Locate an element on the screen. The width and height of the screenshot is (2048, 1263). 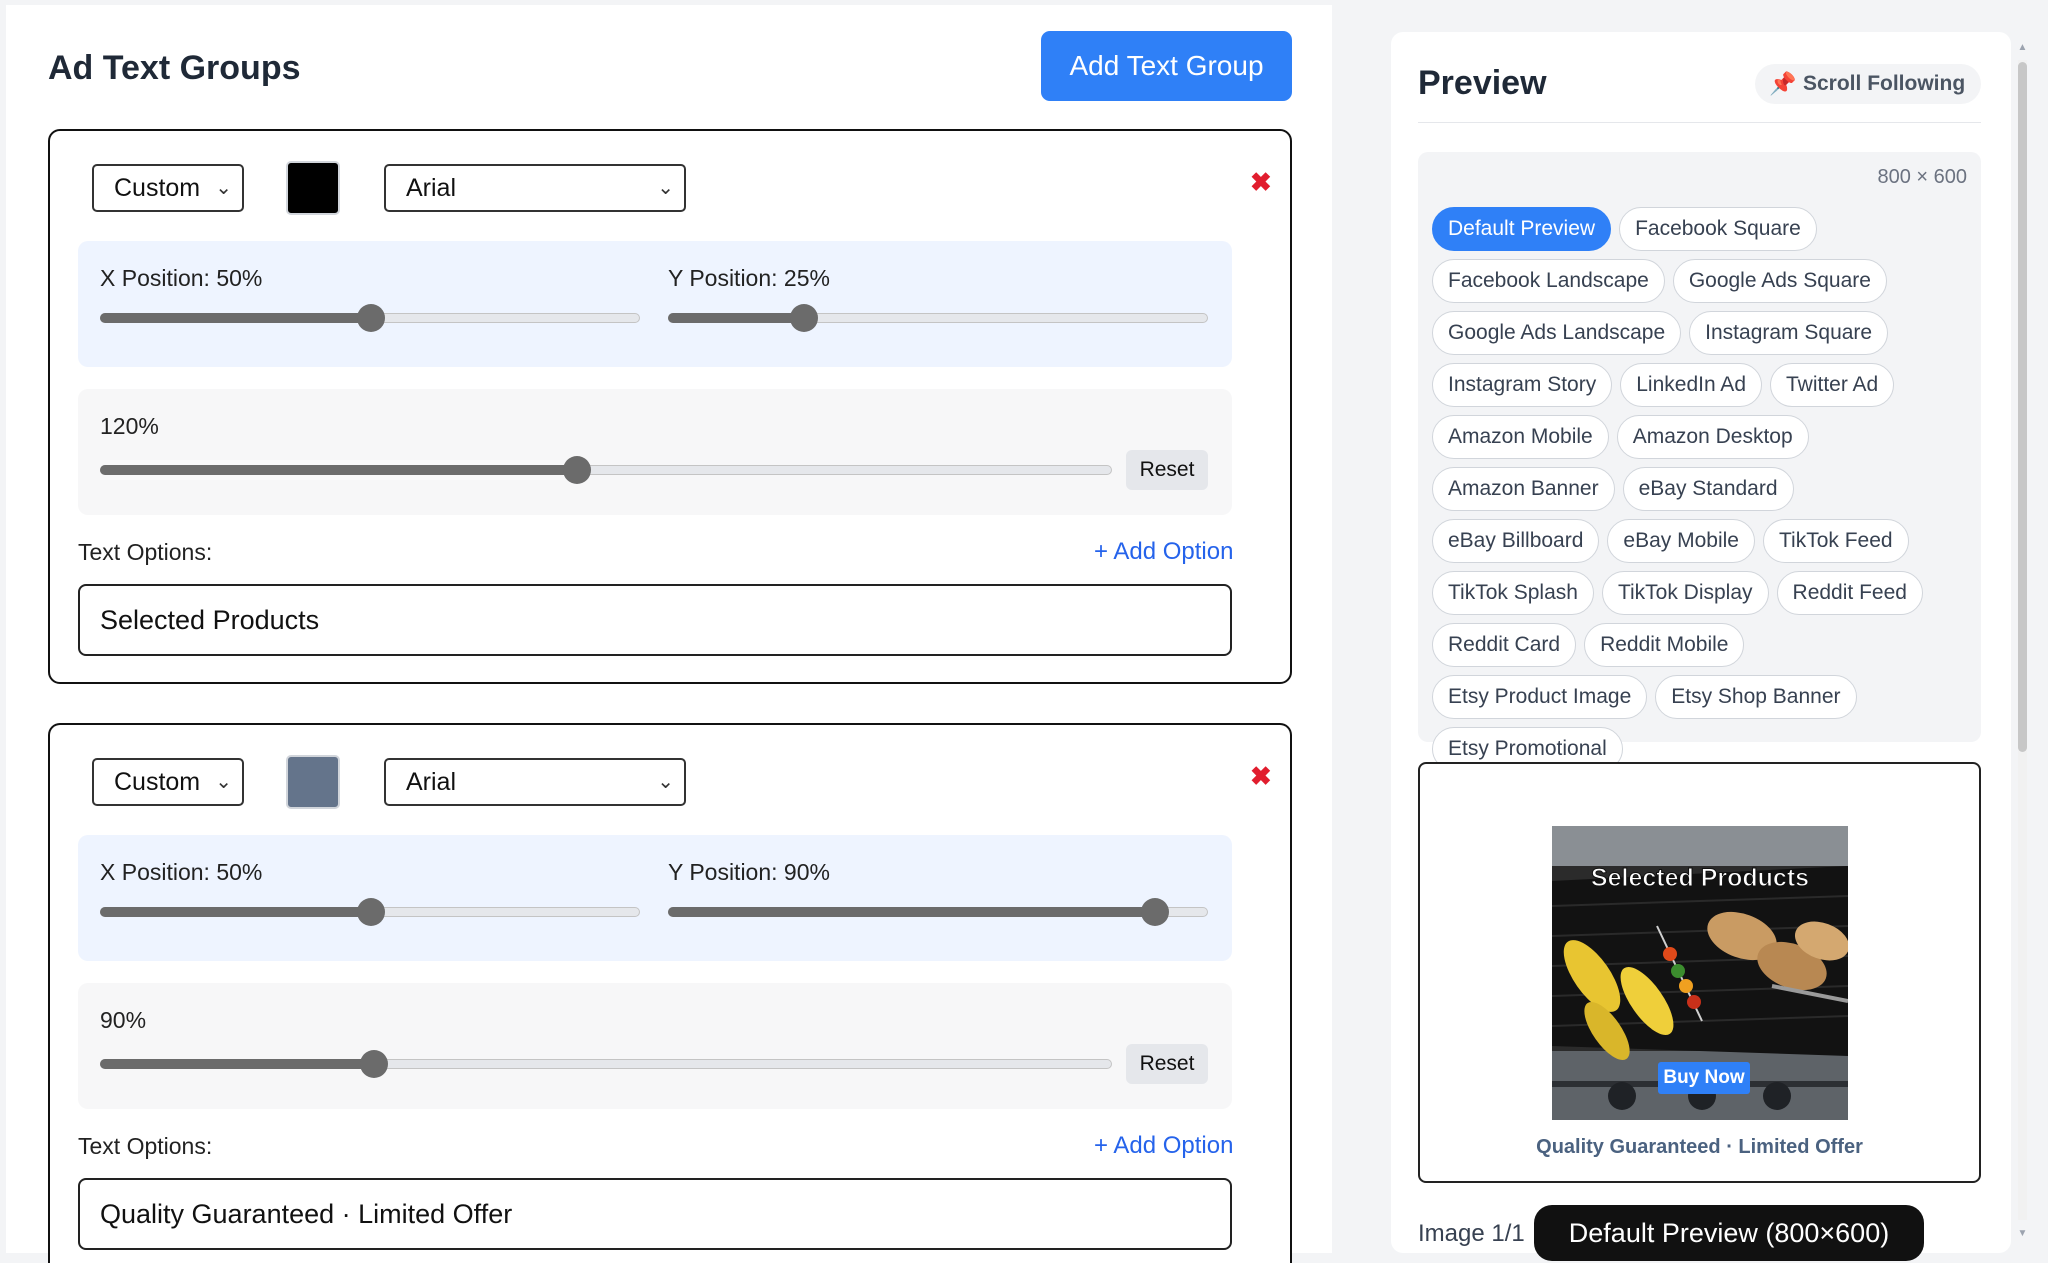
preset-chip: Facebook Square is located at coordinates (1718, 229).